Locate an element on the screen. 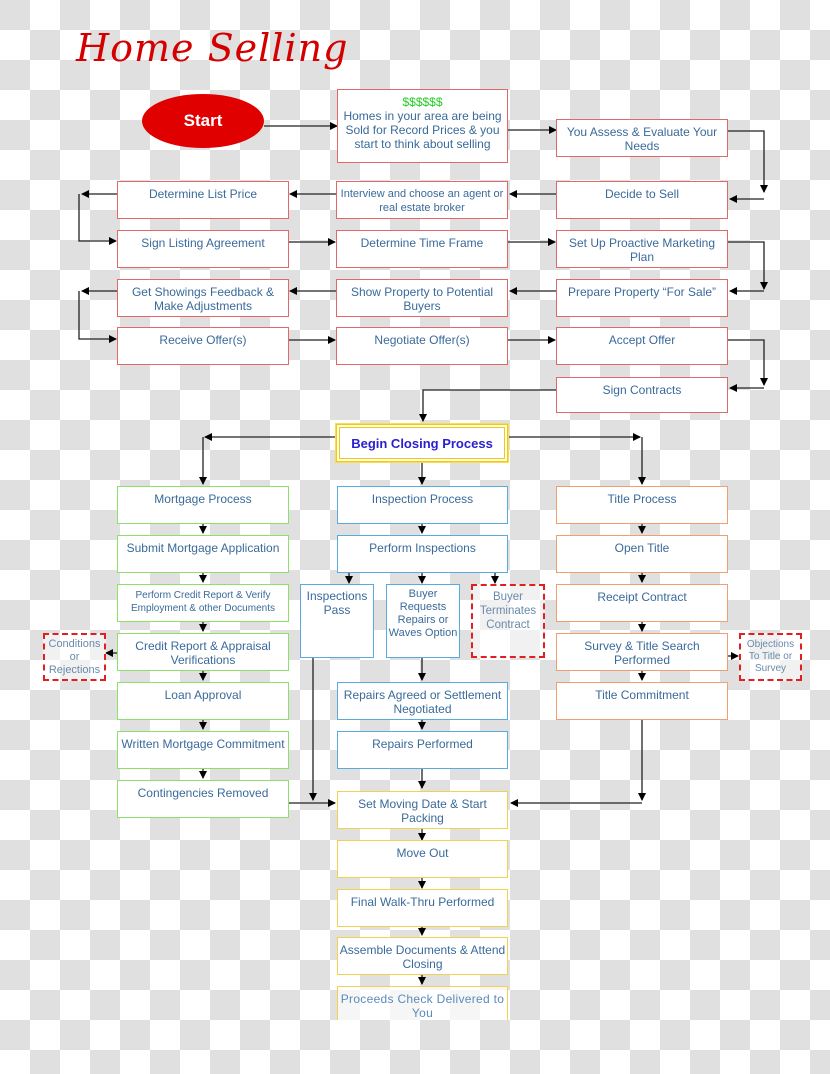  proceeds-check-delivered: Proceeds Check Delivered to You is located at coordinates (422, 1003).